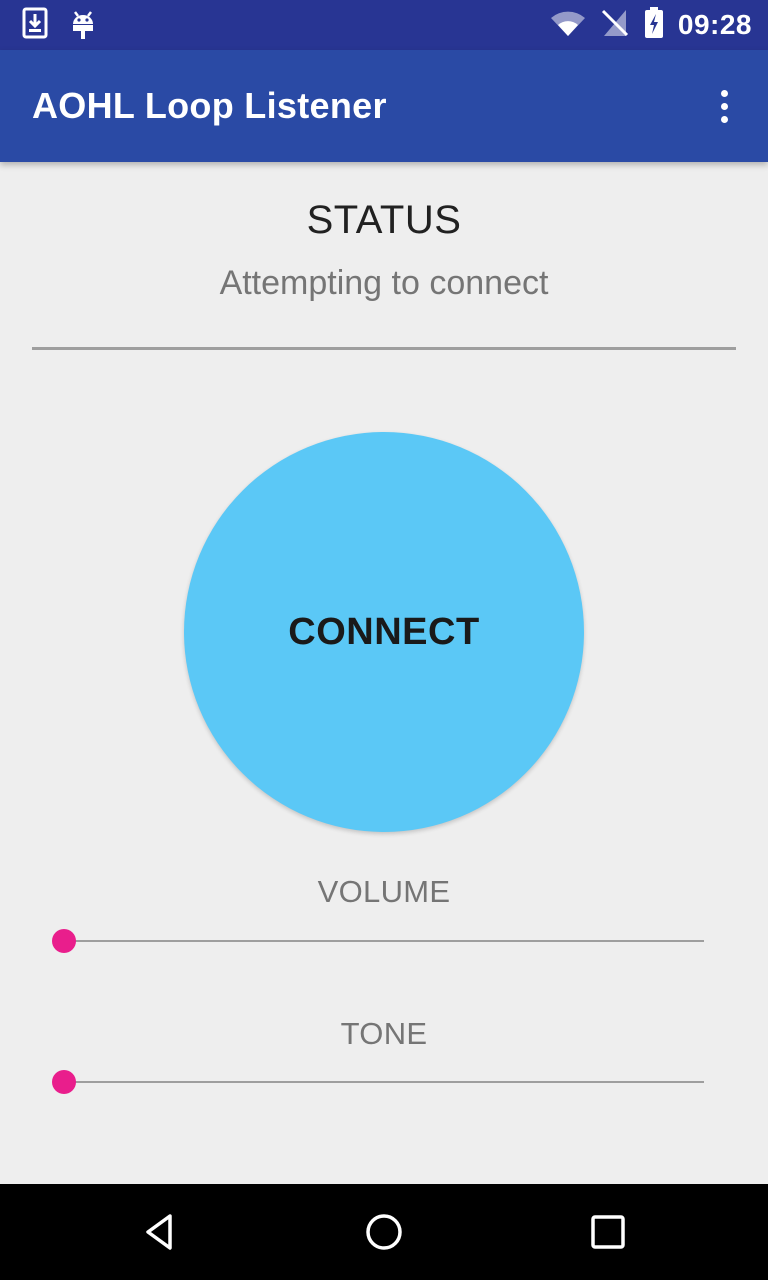 The image size is (768, 1280). What do you see at coordinates (384, 1082) in the screenshot?
I see `tone-slider-track` at bounding box center [384, 1082].